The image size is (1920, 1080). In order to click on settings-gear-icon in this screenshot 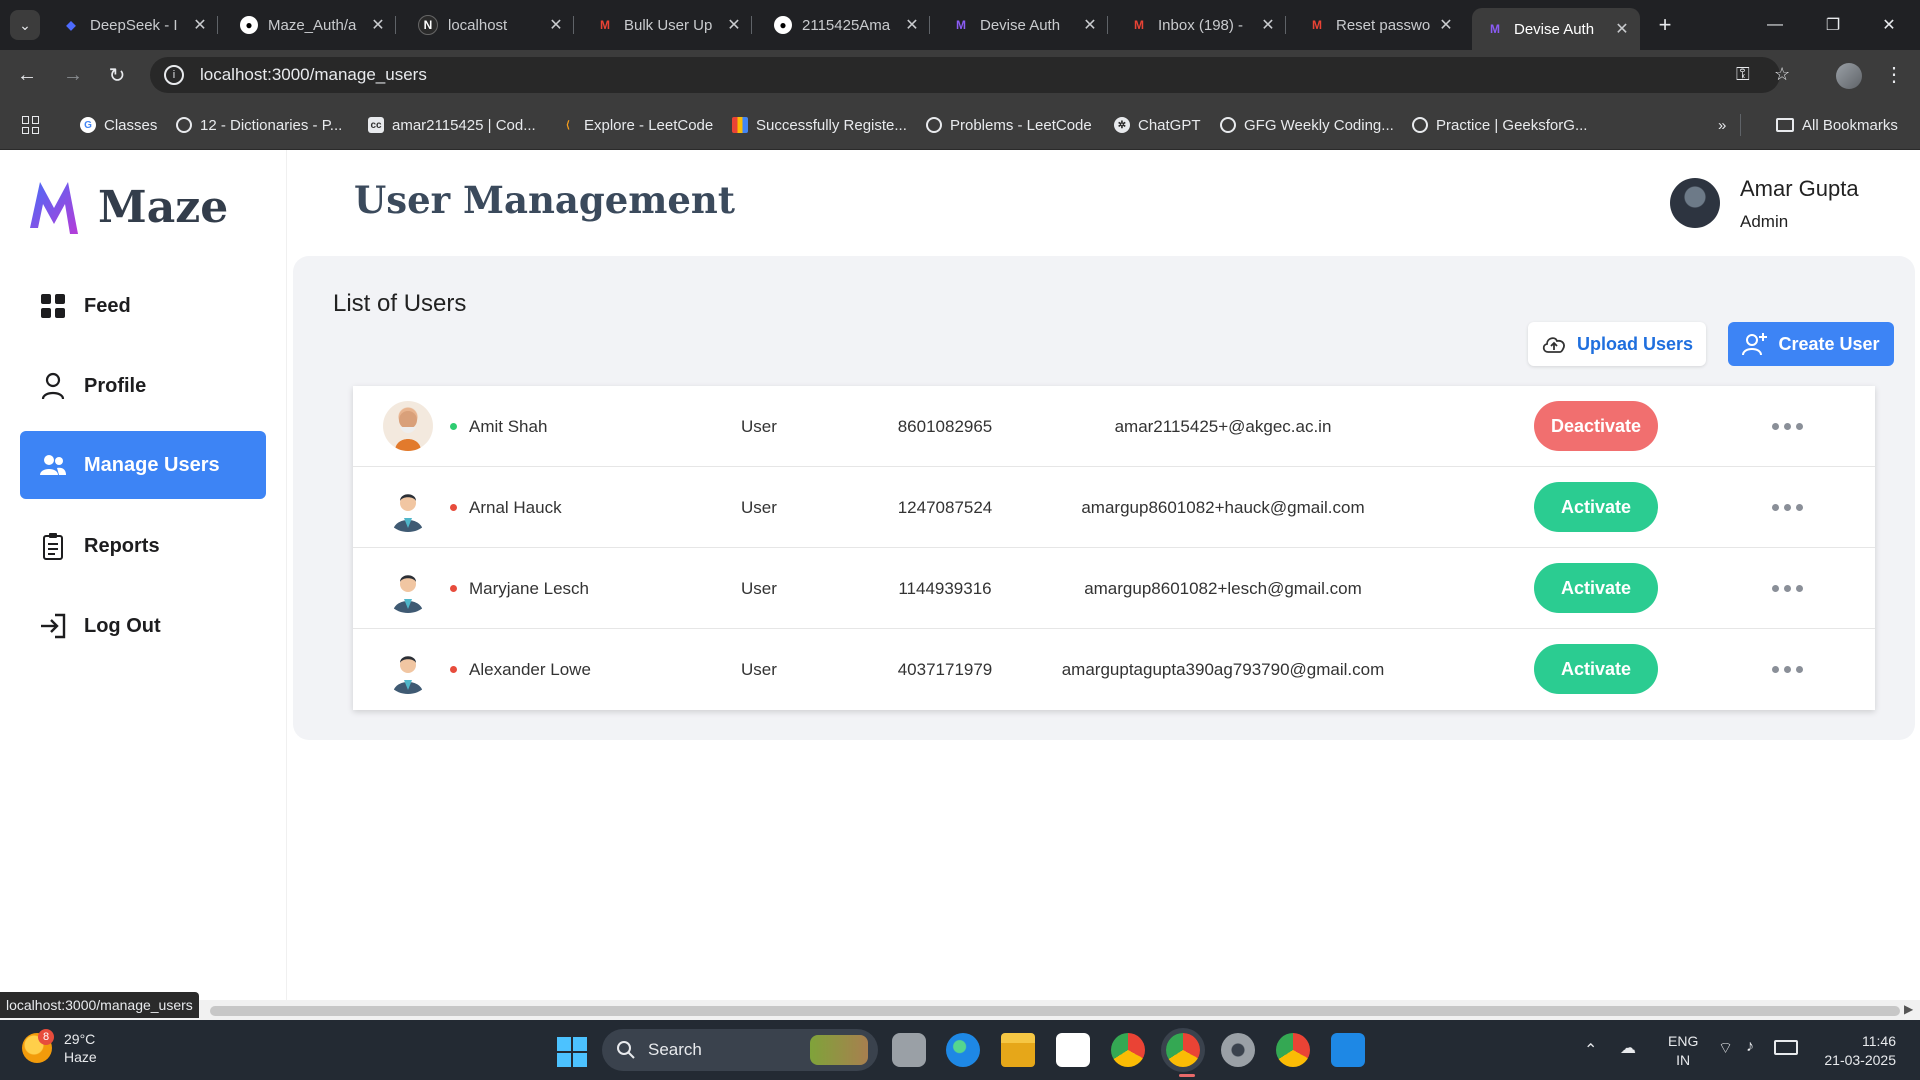, I will do `click(1238, 1050)`.